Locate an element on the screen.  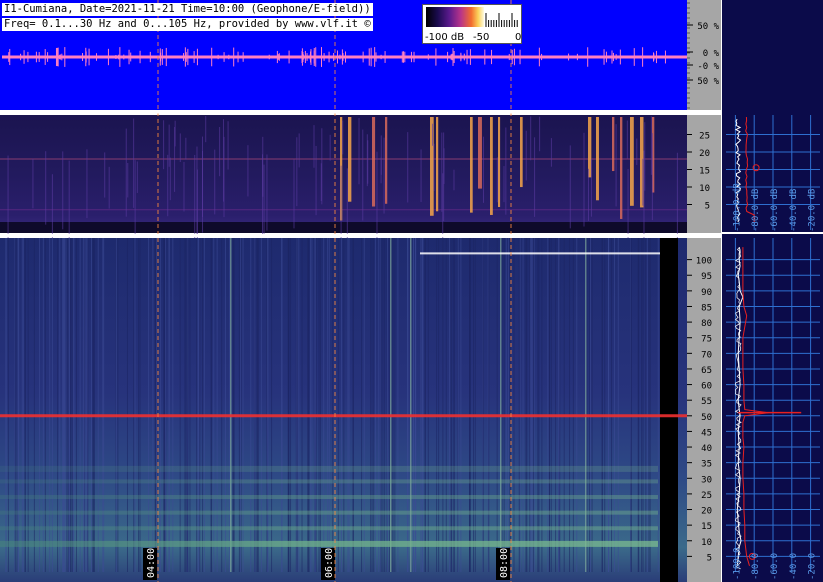
spec2-y-tick-label: 100 is located at coordinates (704, 262).